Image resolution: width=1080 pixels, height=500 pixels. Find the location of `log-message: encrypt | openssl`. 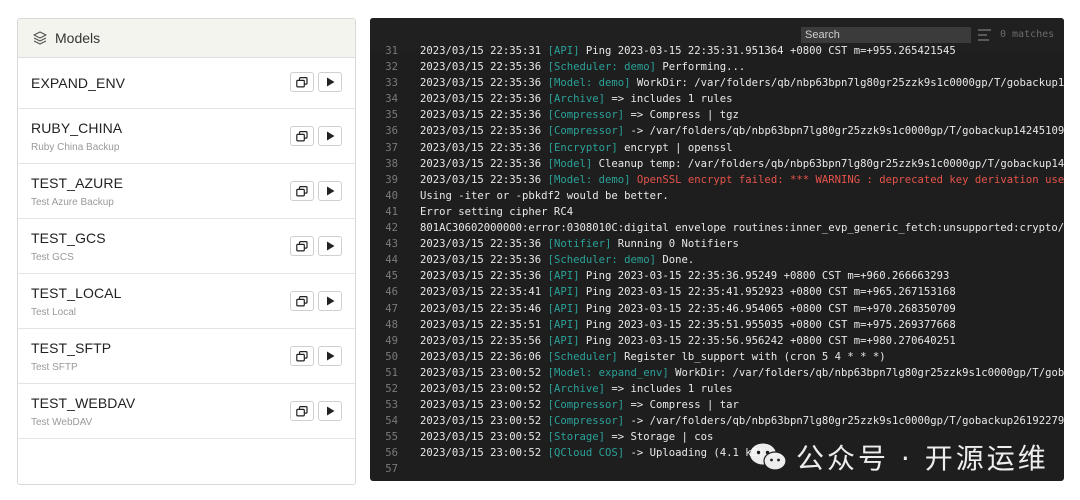

log-message: encrypt | openssl is located at coordinates (675, 147).